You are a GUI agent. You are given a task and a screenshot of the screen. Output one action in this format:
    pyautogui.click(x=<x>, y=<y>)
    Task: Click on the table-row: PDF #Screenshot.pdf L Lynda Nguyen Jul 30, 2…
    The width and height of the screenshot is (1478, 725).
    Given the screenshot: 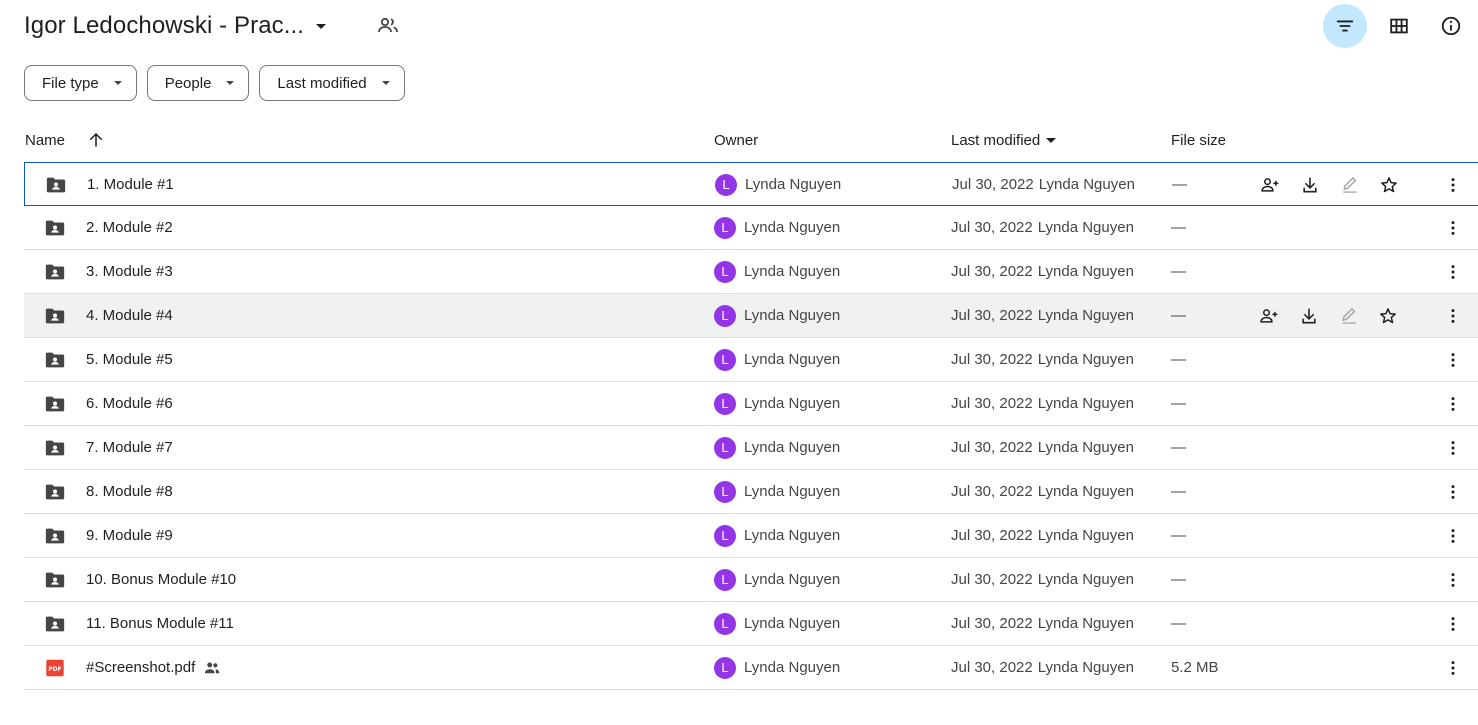 What is the action you would take?
    pyautogui.click(x=751, y=668)
    